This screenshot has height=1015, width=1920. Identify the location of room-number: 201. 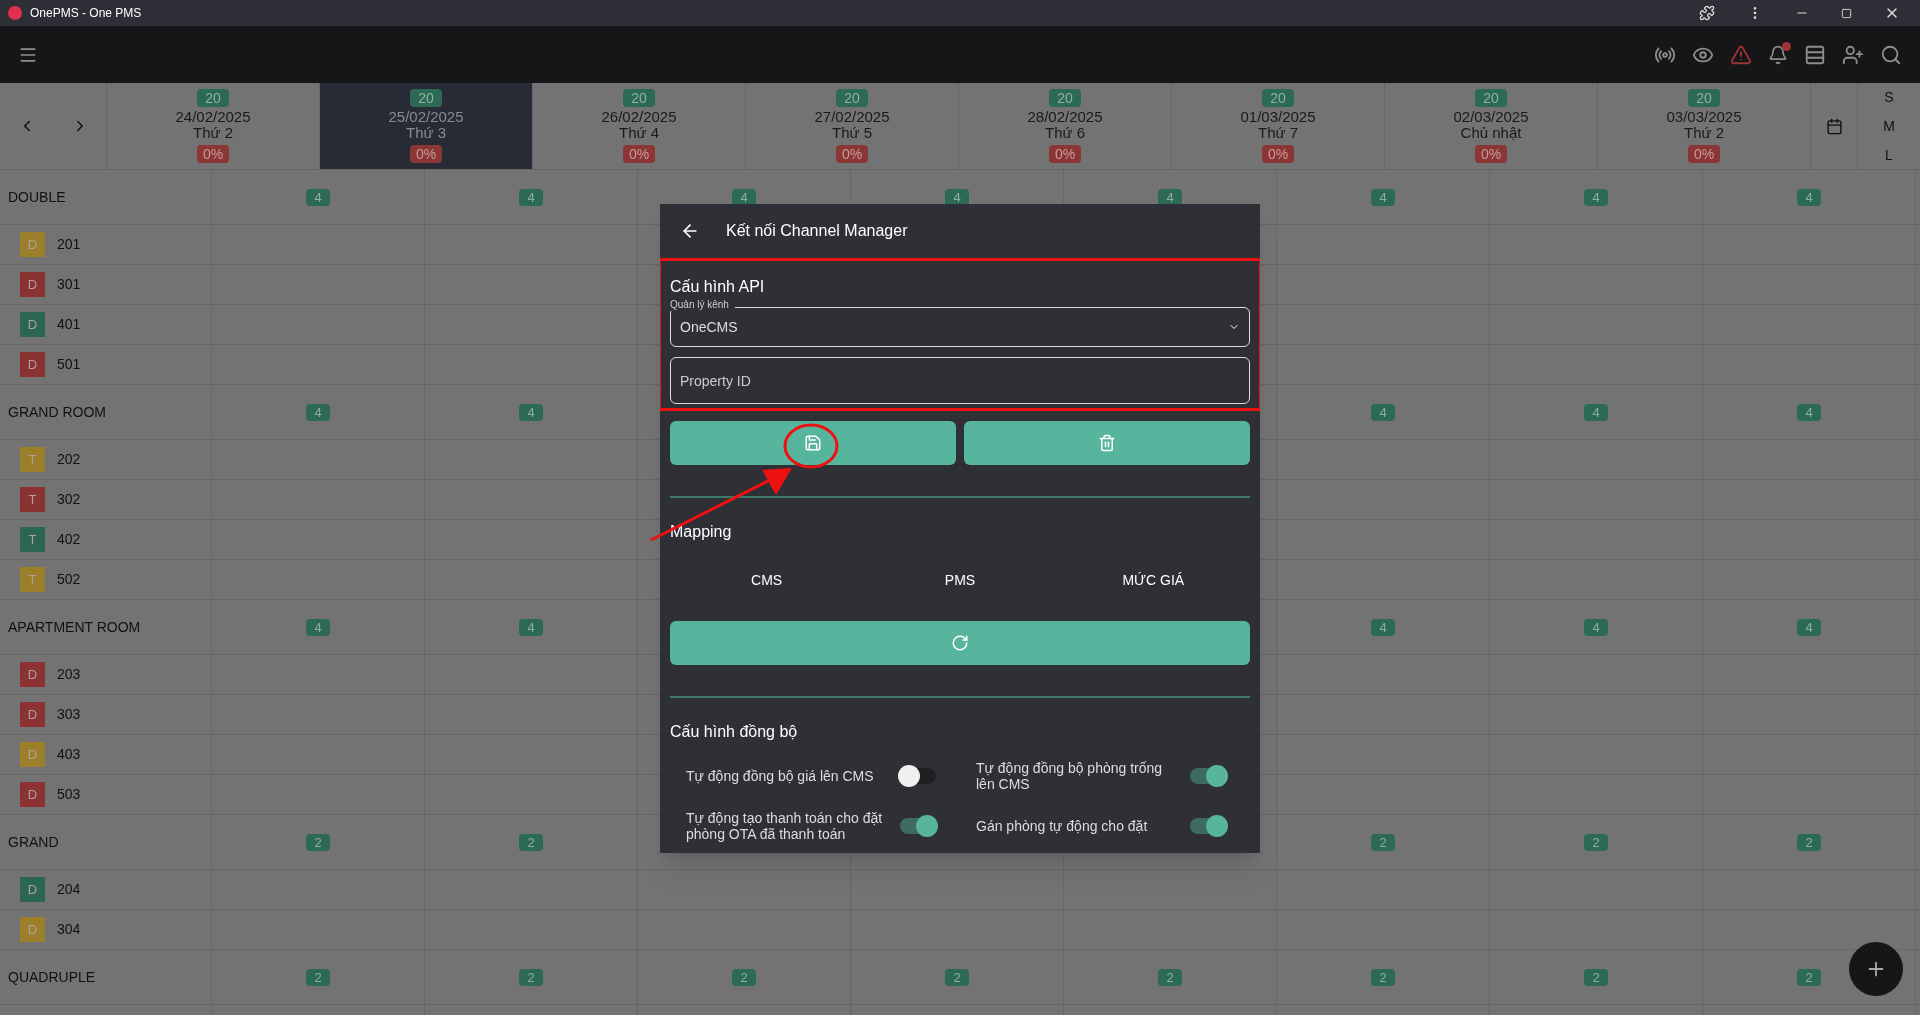
(69, 244).